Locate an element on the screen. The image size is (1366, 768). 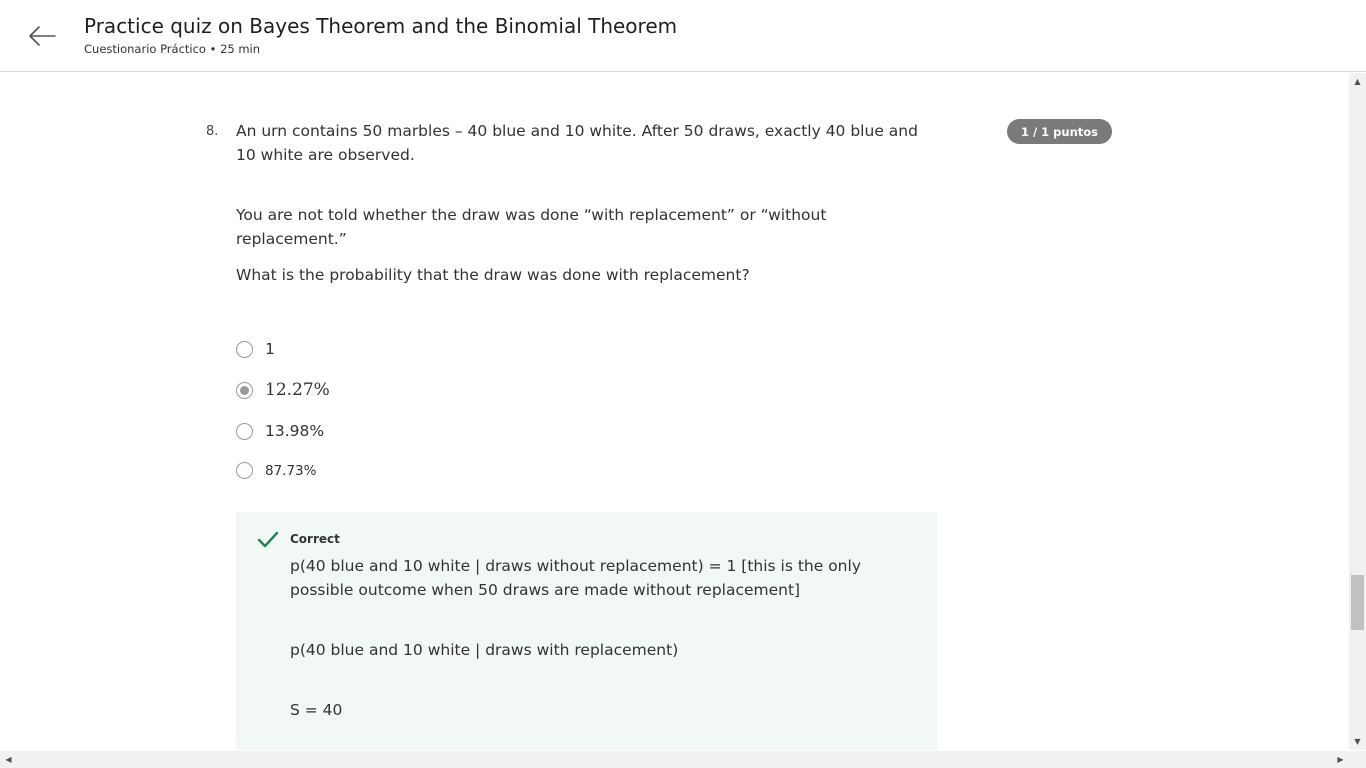
scroll-left-arrow-icon: ◀ is located at coordinates (8, 759).